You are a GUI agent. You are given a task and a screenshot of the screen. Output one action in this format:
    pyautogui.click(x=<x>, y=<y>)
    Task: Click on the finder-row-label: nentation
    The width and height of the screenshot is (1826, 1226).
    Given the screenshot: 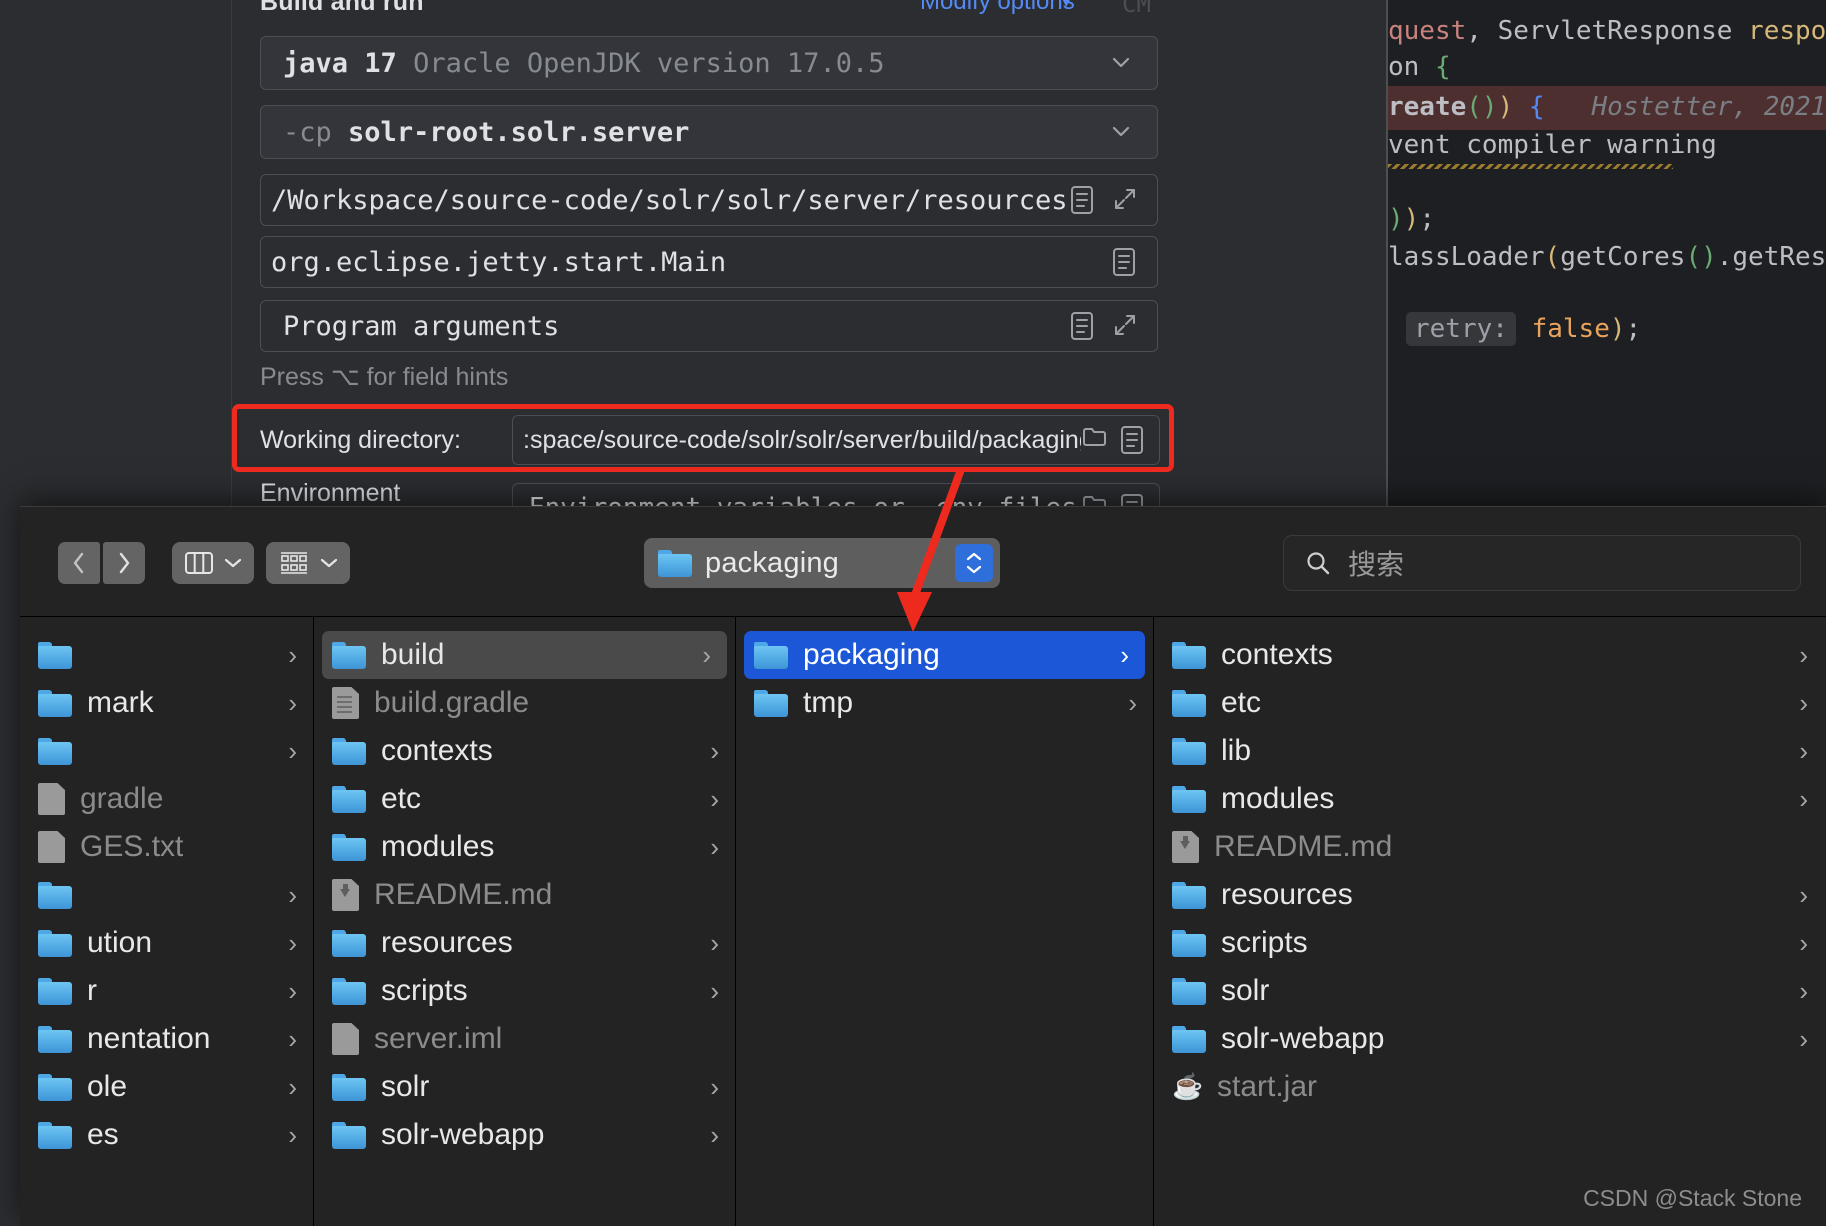 What is the action you would take?
    pyautogui.click(x=149, y=1038)
    